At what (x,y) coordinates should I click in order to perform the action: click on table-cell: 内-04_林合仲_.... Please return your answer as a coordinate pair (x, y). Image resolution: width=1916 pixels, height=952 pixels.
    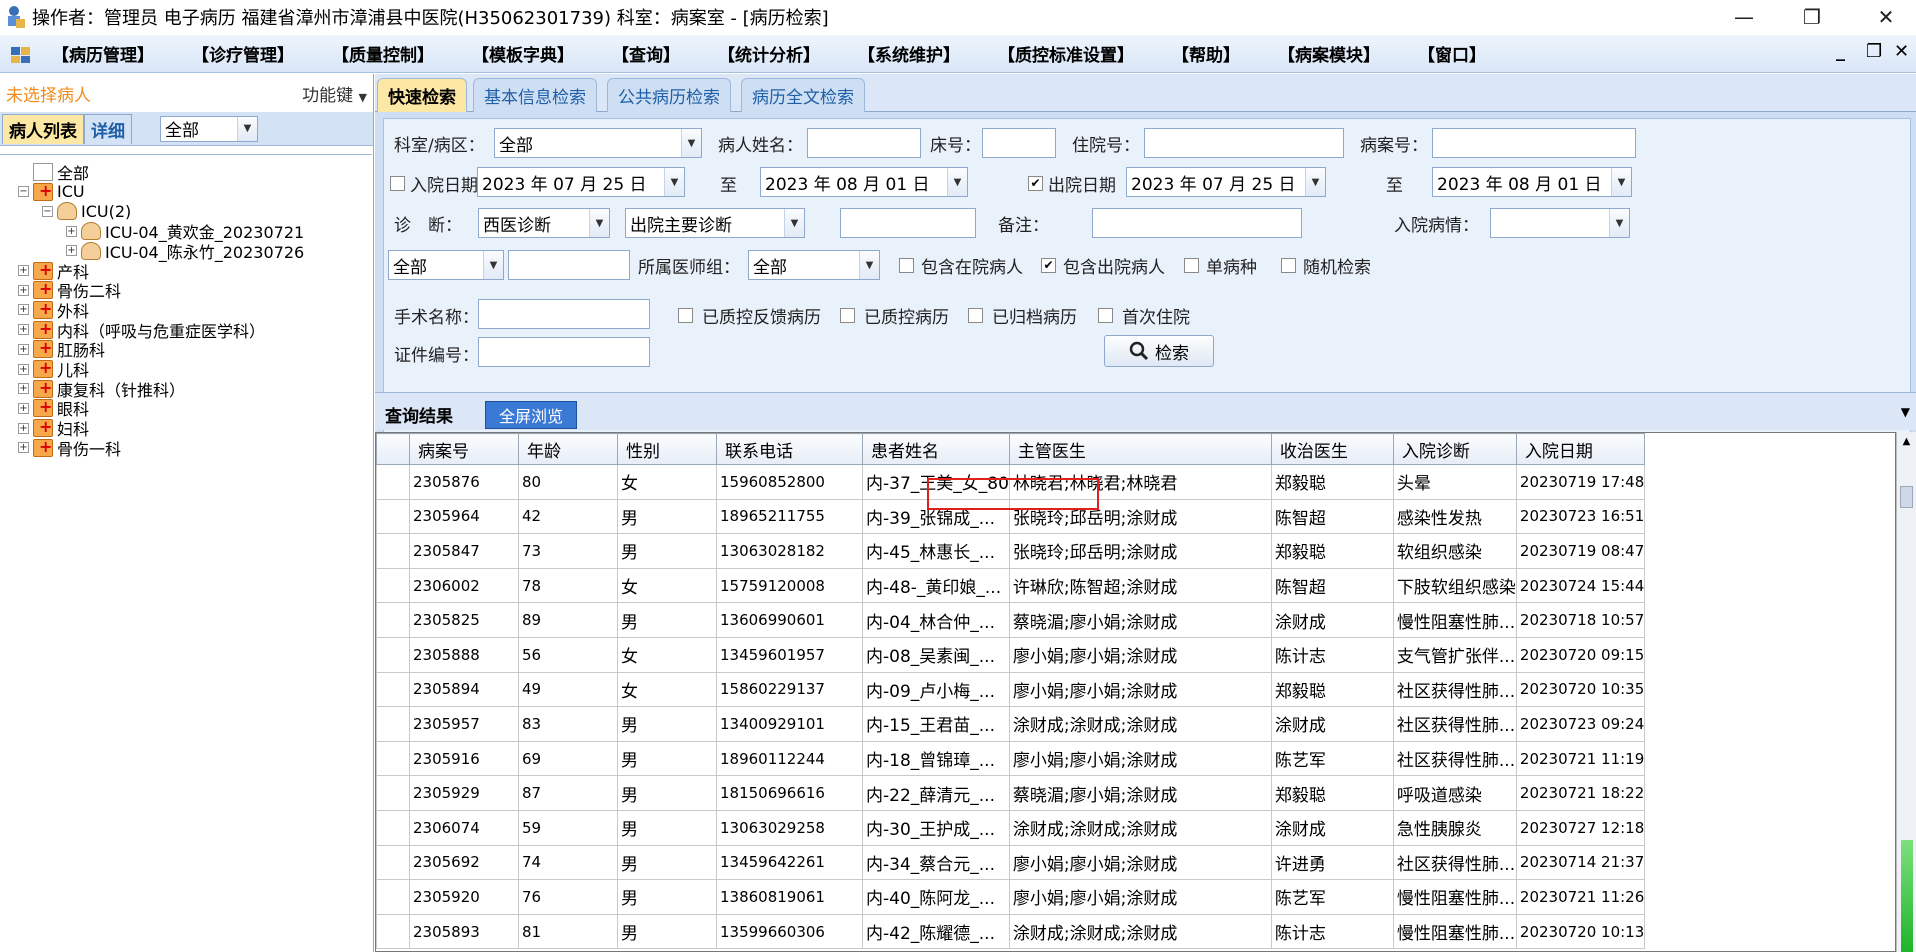
    Looking at the image, I should click on (936, 620).